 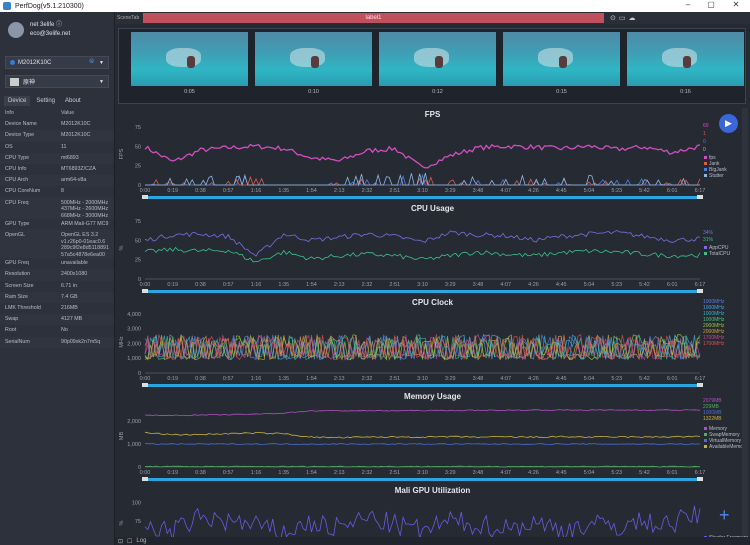 What do you see at coordinates (50, 34) in the screenshot?
I see `user-email: eco@3elife.net` at bounding box center [50, 34].